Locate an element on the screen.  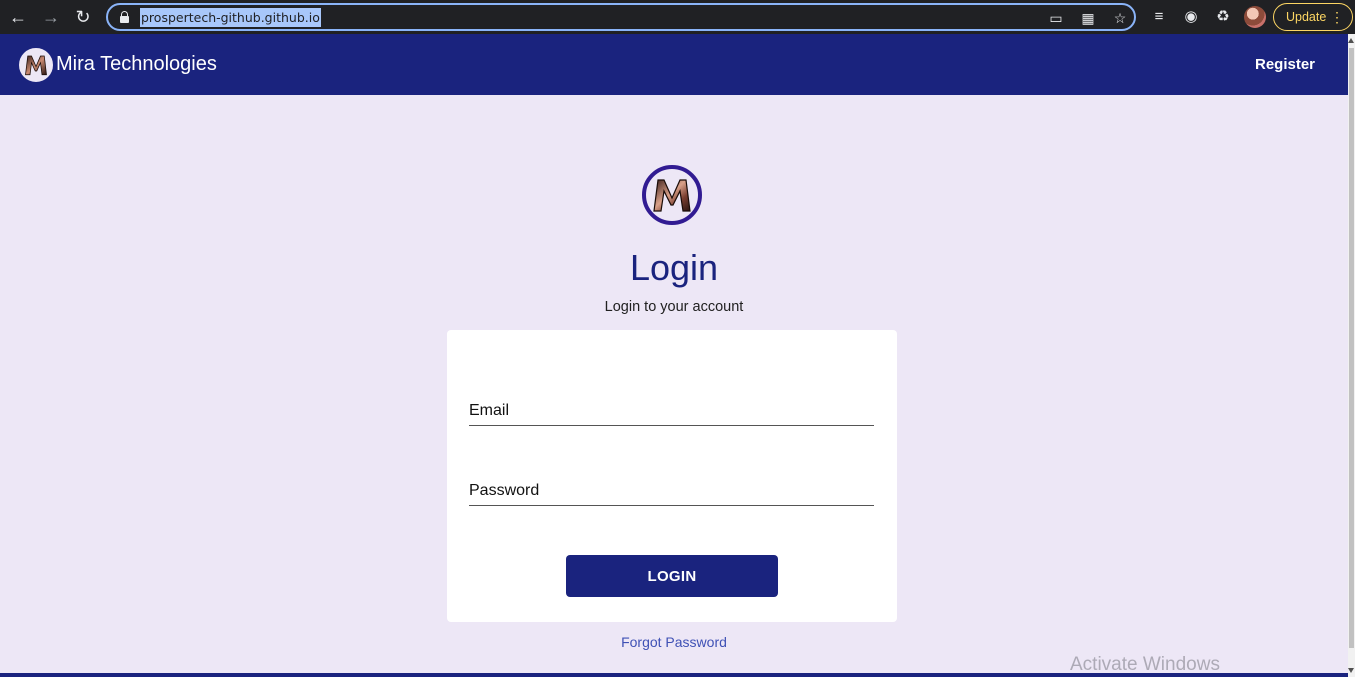
extension-globe-icon: ◉ is located at coordinates (1191, 17).